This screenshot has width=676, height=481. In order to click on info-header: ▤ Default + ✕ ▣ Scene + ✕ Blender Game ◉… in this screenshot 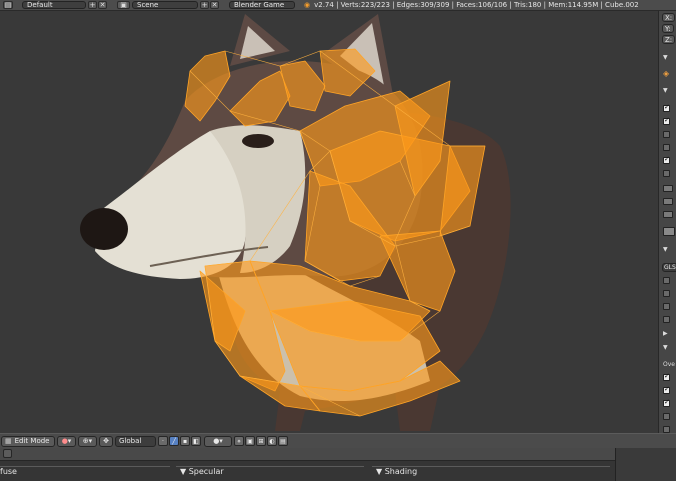, I will do `click(338, 5)`.